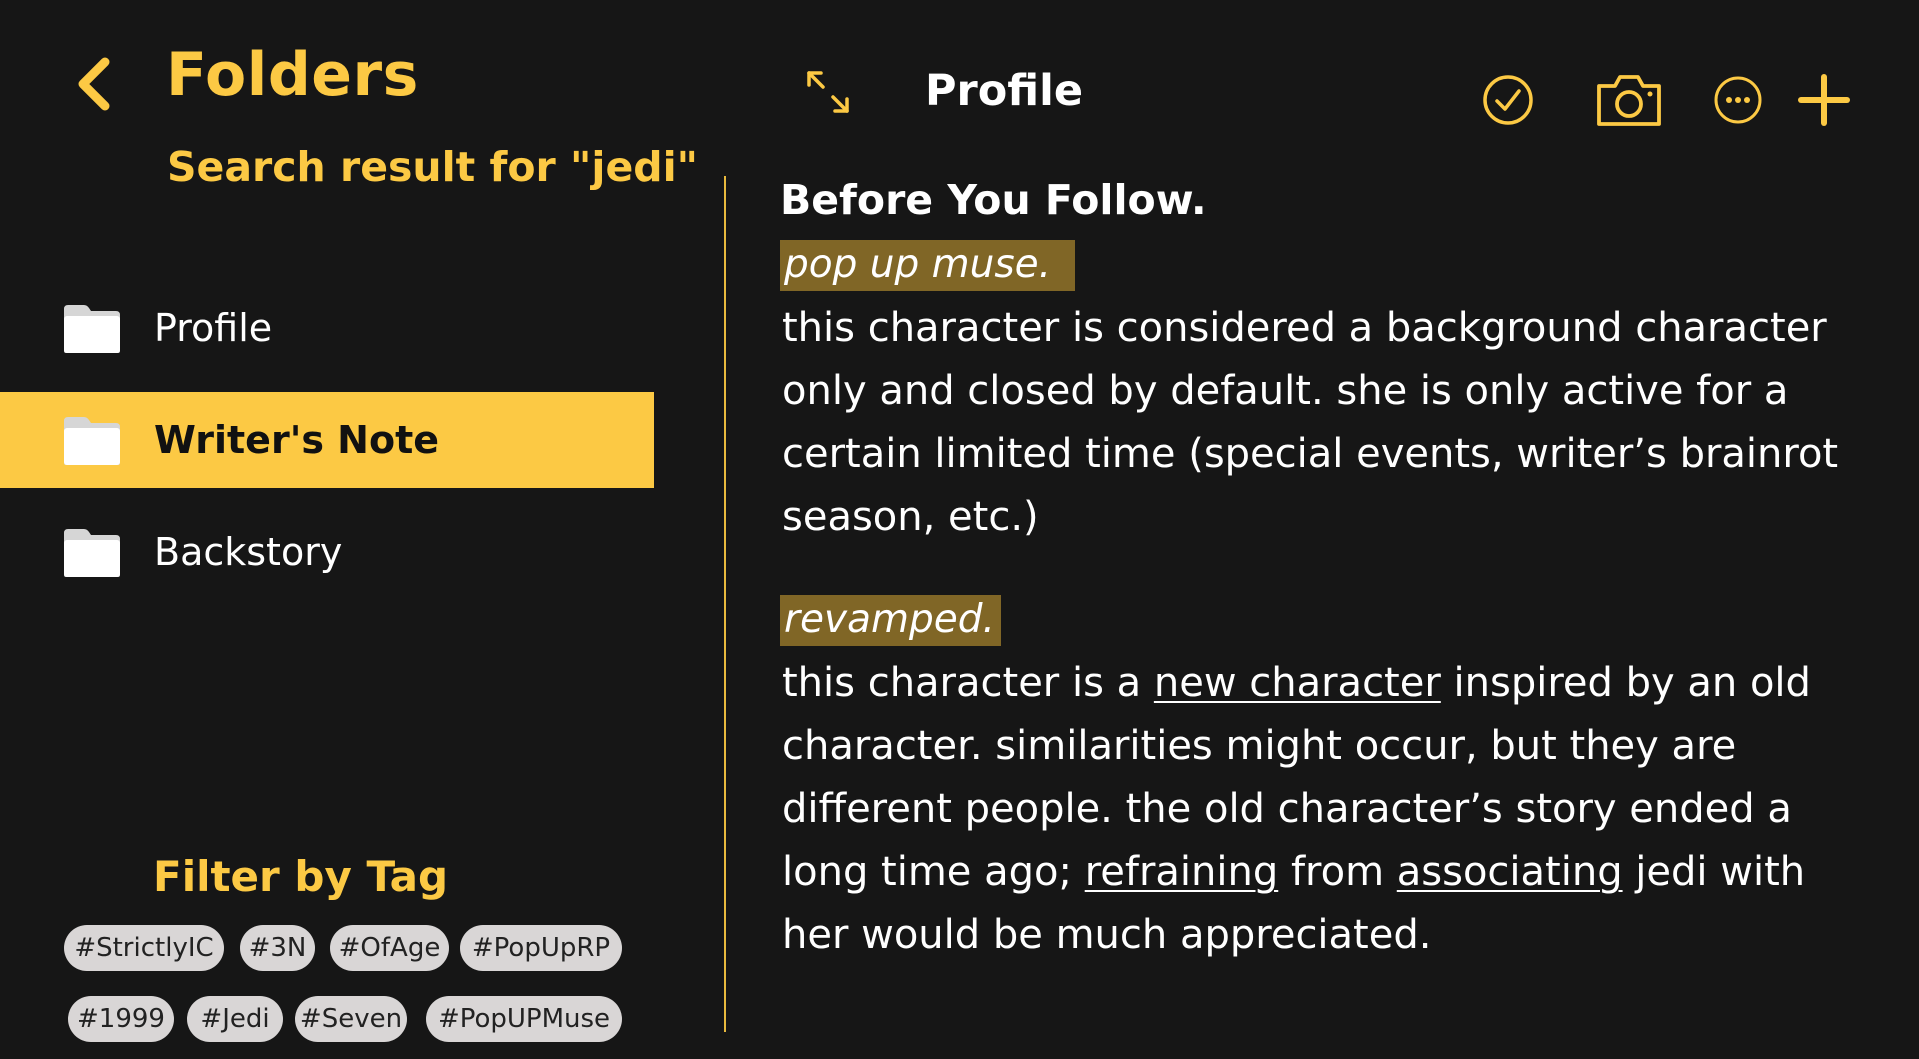 This screenshot has height=1059, width=1919. I want to click on folder-item-profile: Profile, so click(327, 328).